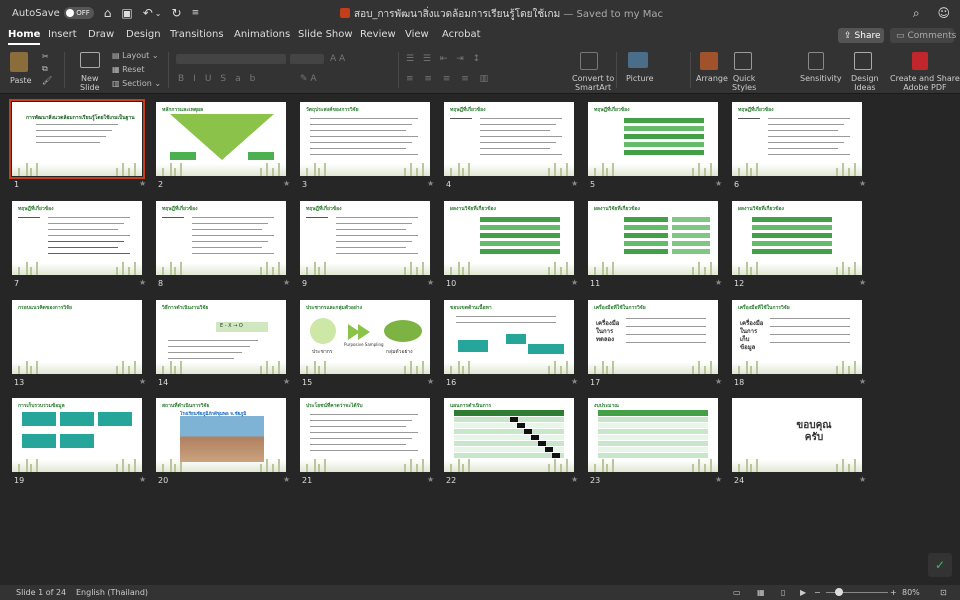 The image size is (960, 600). I want to click on slide-thumbnail: ขอบเขตด้านเนื้อหา 16 ★, so click(514, 346).